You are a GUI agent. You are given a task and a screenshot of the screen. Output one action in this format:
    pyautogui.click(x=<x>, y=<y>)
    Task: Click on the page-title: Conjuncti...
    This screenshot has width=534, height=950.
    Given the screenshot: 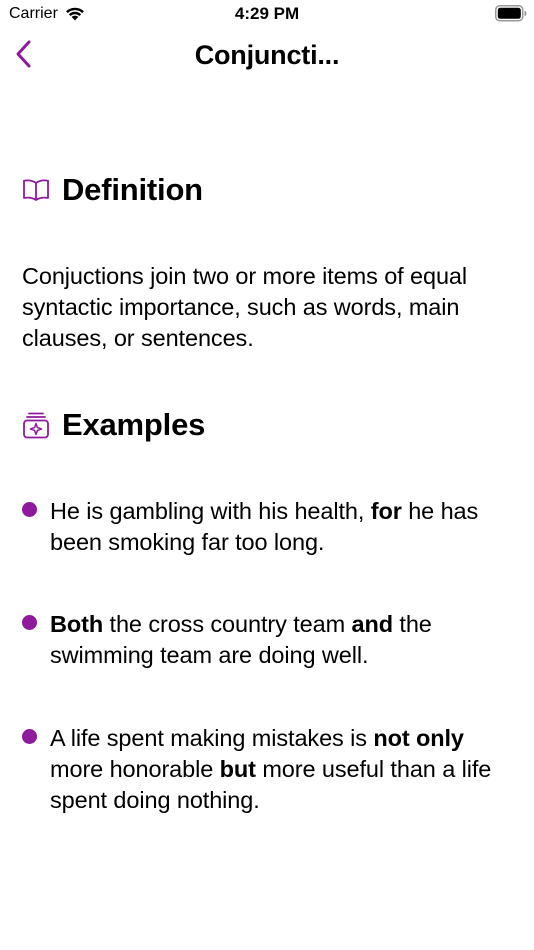 What is the action you would take?
    pyautogui.click(x=267, y=55)
    